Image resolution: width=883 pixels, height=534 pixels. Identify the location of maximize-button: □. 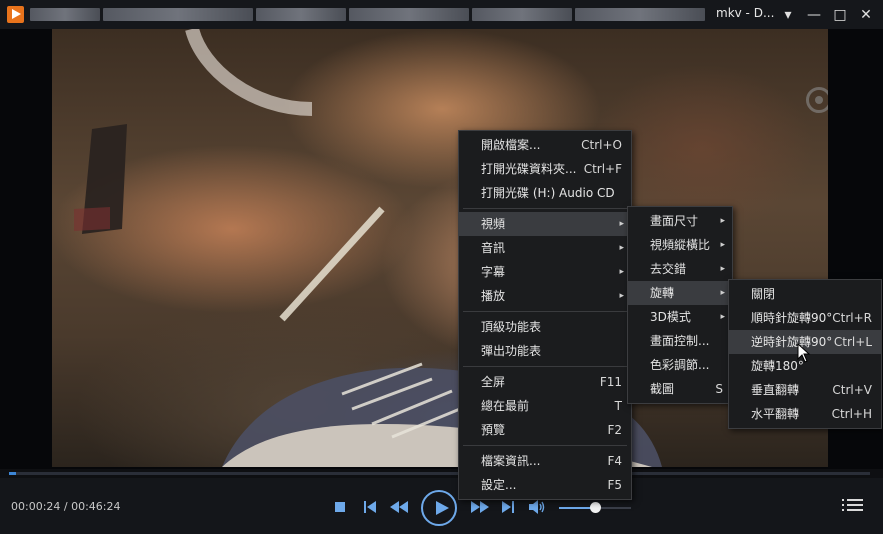
(840, 14).